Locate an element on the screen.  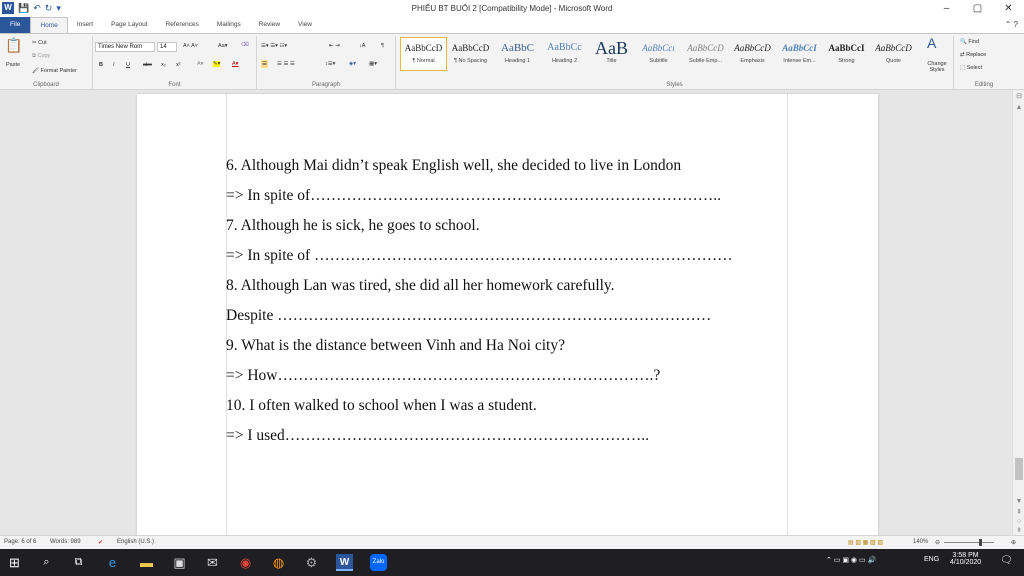
underline-button: U is located at coordinates (128, 65).